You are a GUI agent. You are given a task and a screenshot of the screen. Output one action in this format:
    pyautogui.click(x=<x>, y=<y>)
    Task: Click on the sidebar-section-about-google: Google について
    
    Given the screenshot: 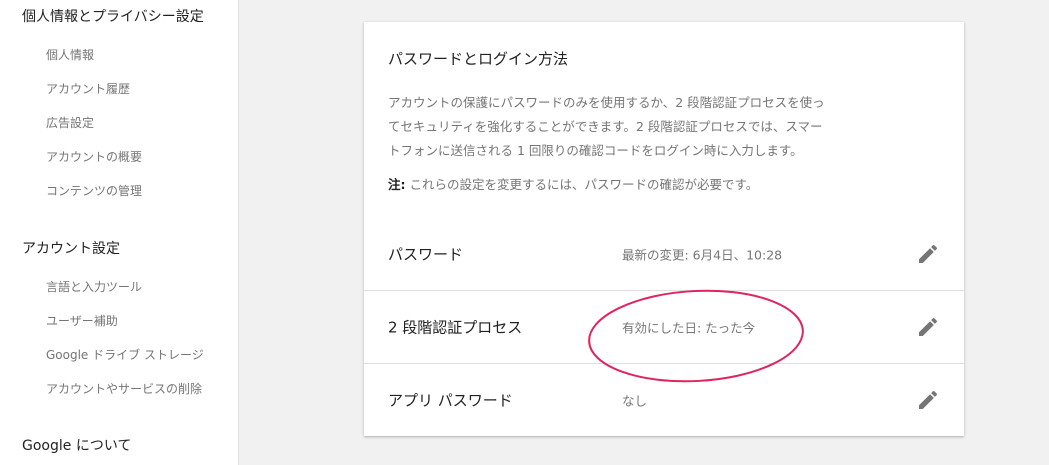 What is the action you would take?
    pyautogui.click(x=76, y=445)
    